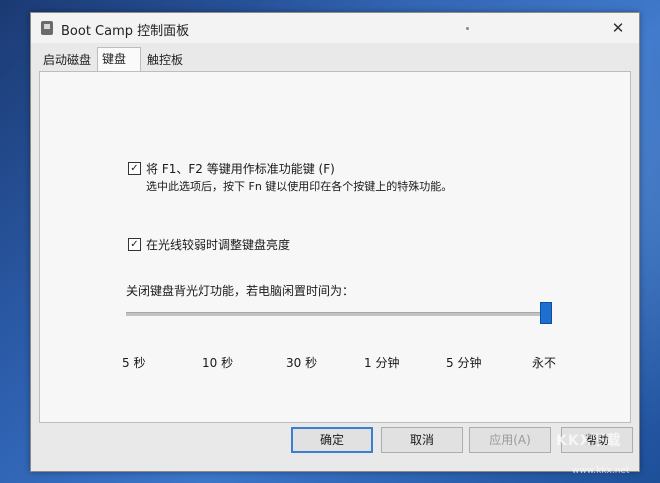  Describe the element at coordinates (546, 313) in the screenshot. I see `backlight-slider-thumb` at that location.